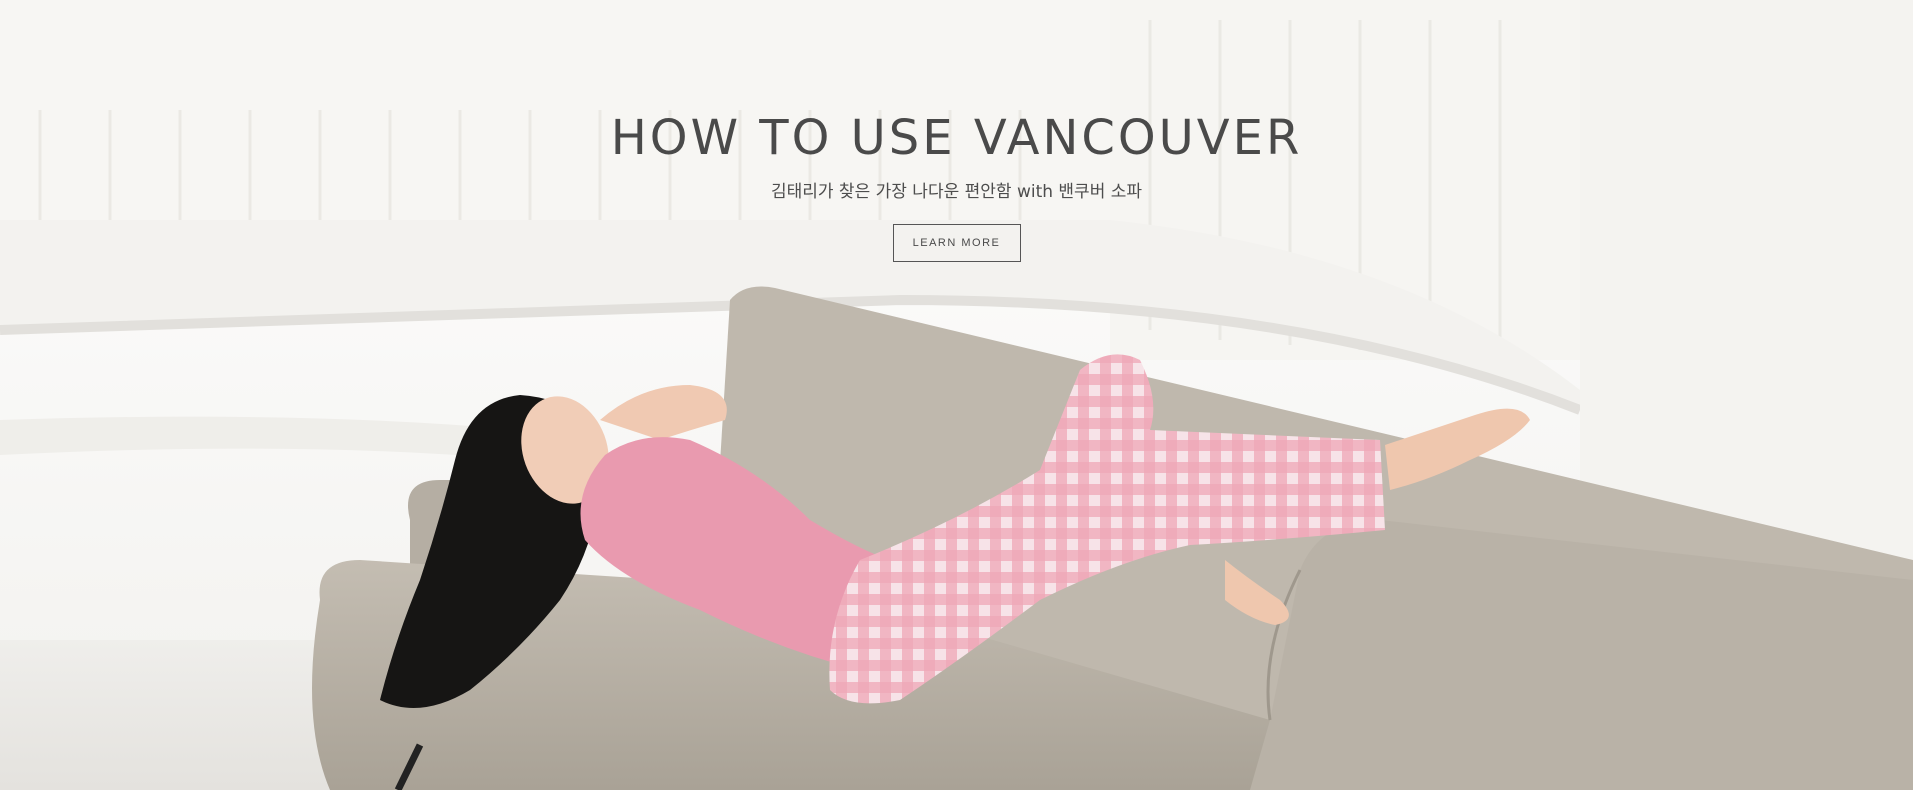  What do you see at coordinates (956, 243) in the screenshot?
I see `learn-more-button: LEARN MORE` at bounding box center [956, 243].